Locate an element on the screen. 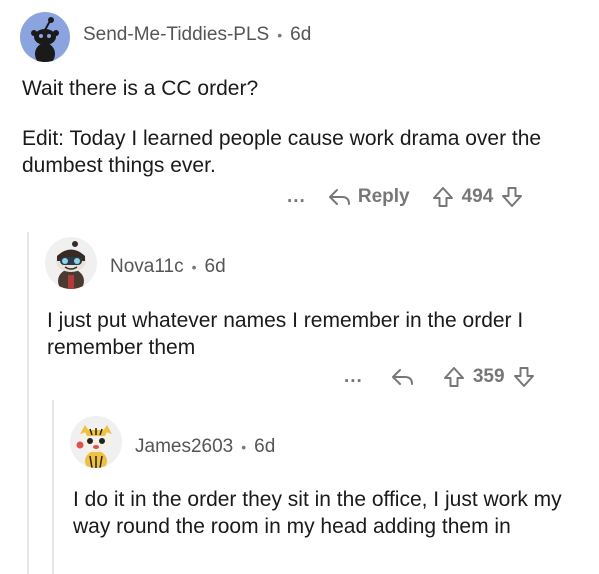  avatar-james2603 is located at coordinates (96, 442).